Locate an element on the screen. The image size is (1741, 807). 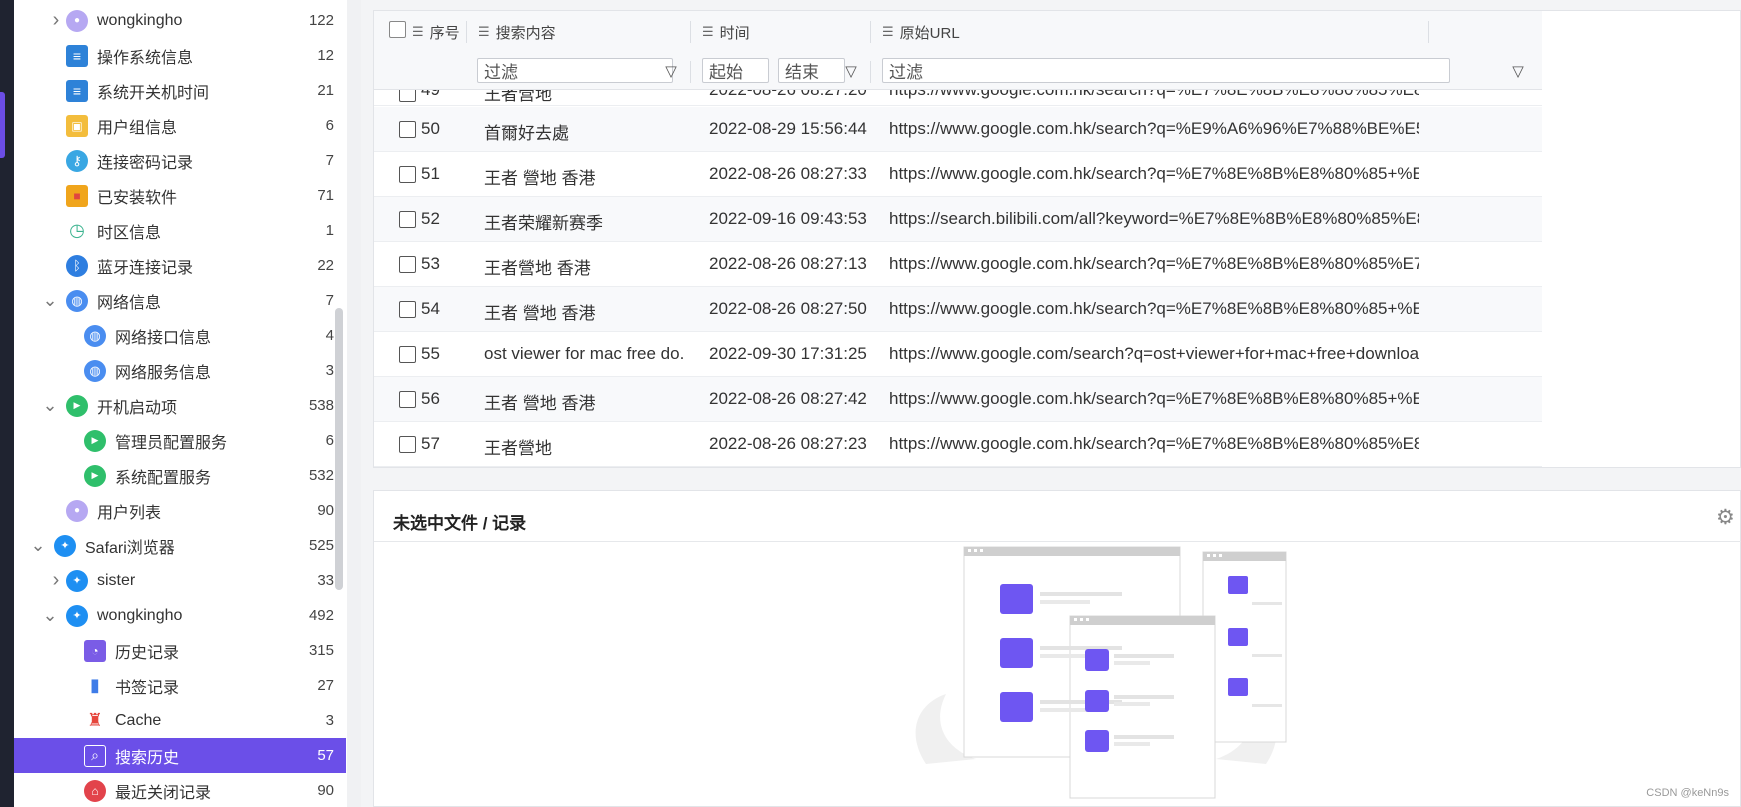
sidebar-item: ♜ Cache 3 is located at coordinates (180, 720).